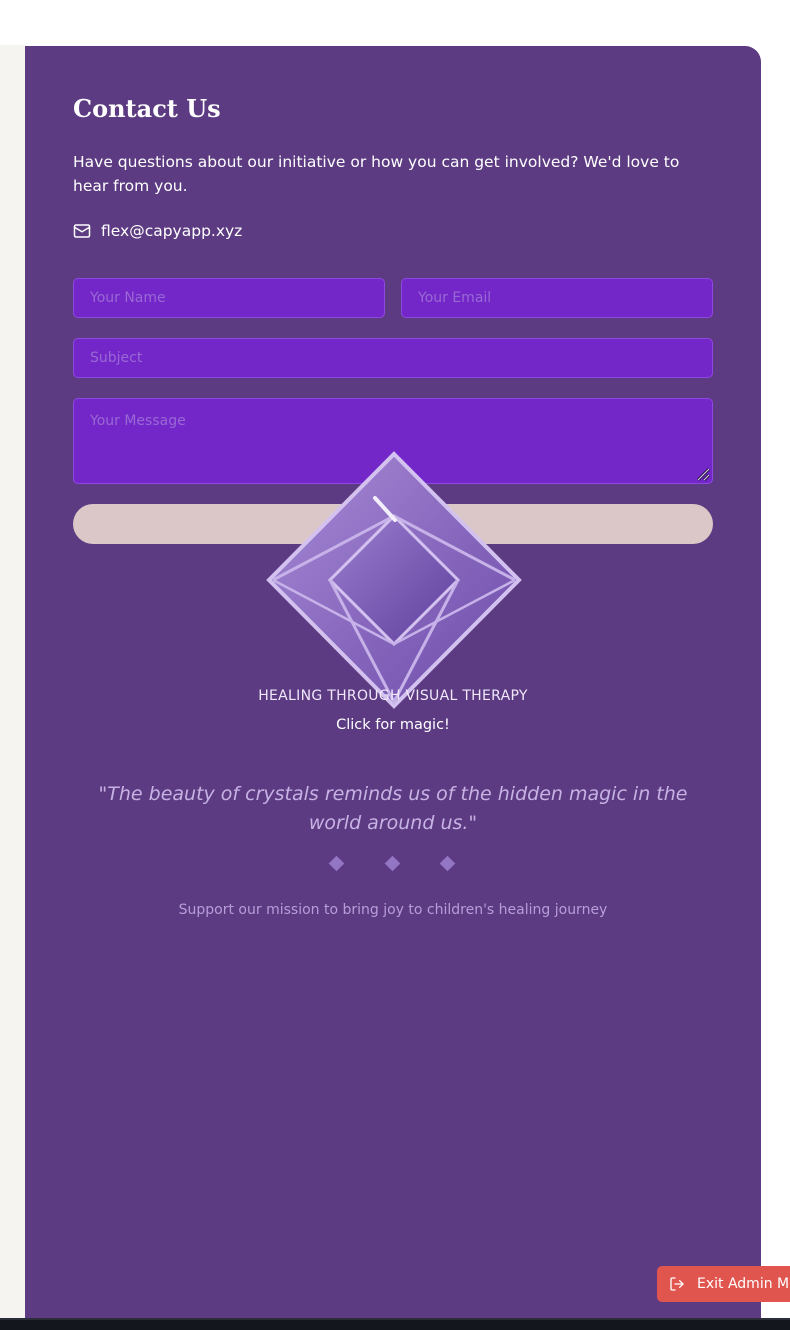  What do you see at coordinates (171, 231) in the screenshot?
I see `contact-email: flex@capyapp.xyz` at bounding box center [171, 231].